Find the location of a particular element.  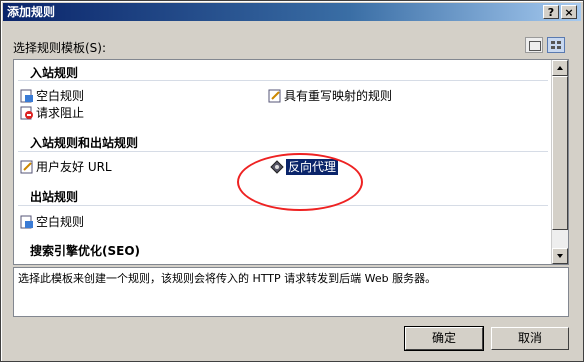

template-item-request-block: 请求阻止 is located at coordinates (52, 113).